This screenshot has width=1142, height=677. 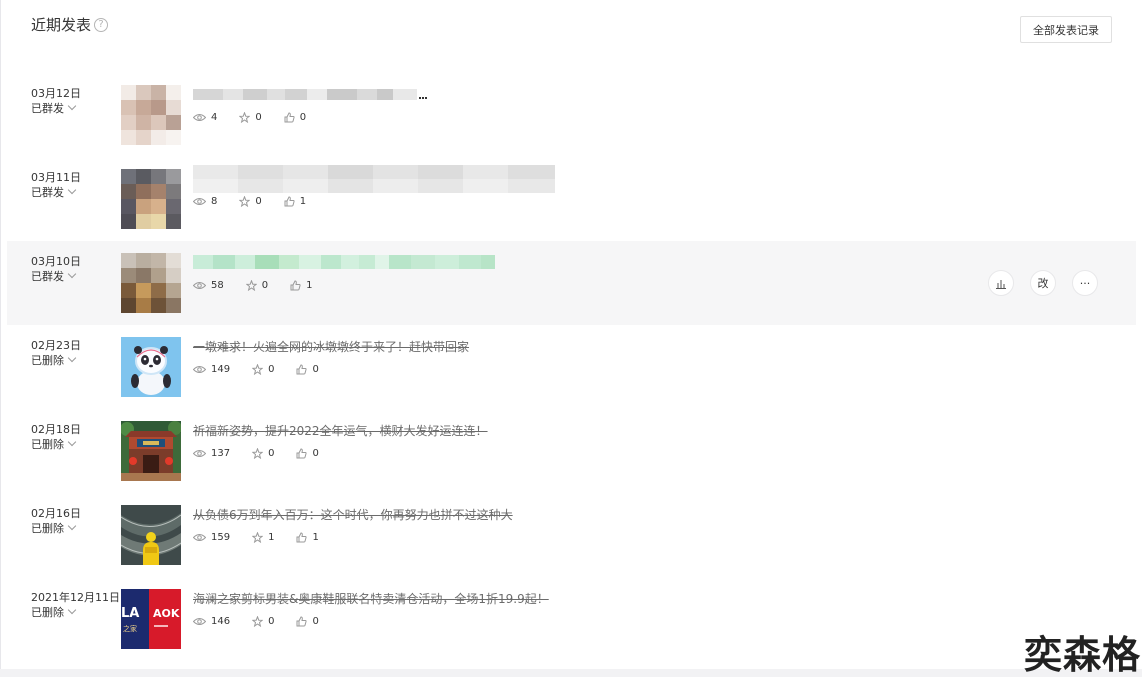 What do you see at coordinates (353, 514) in the screenshot?
I see `post-title: 从负债6万到年入百万：这个时代，你再努力也拼不过这种大` at bounding box center [353, 514].